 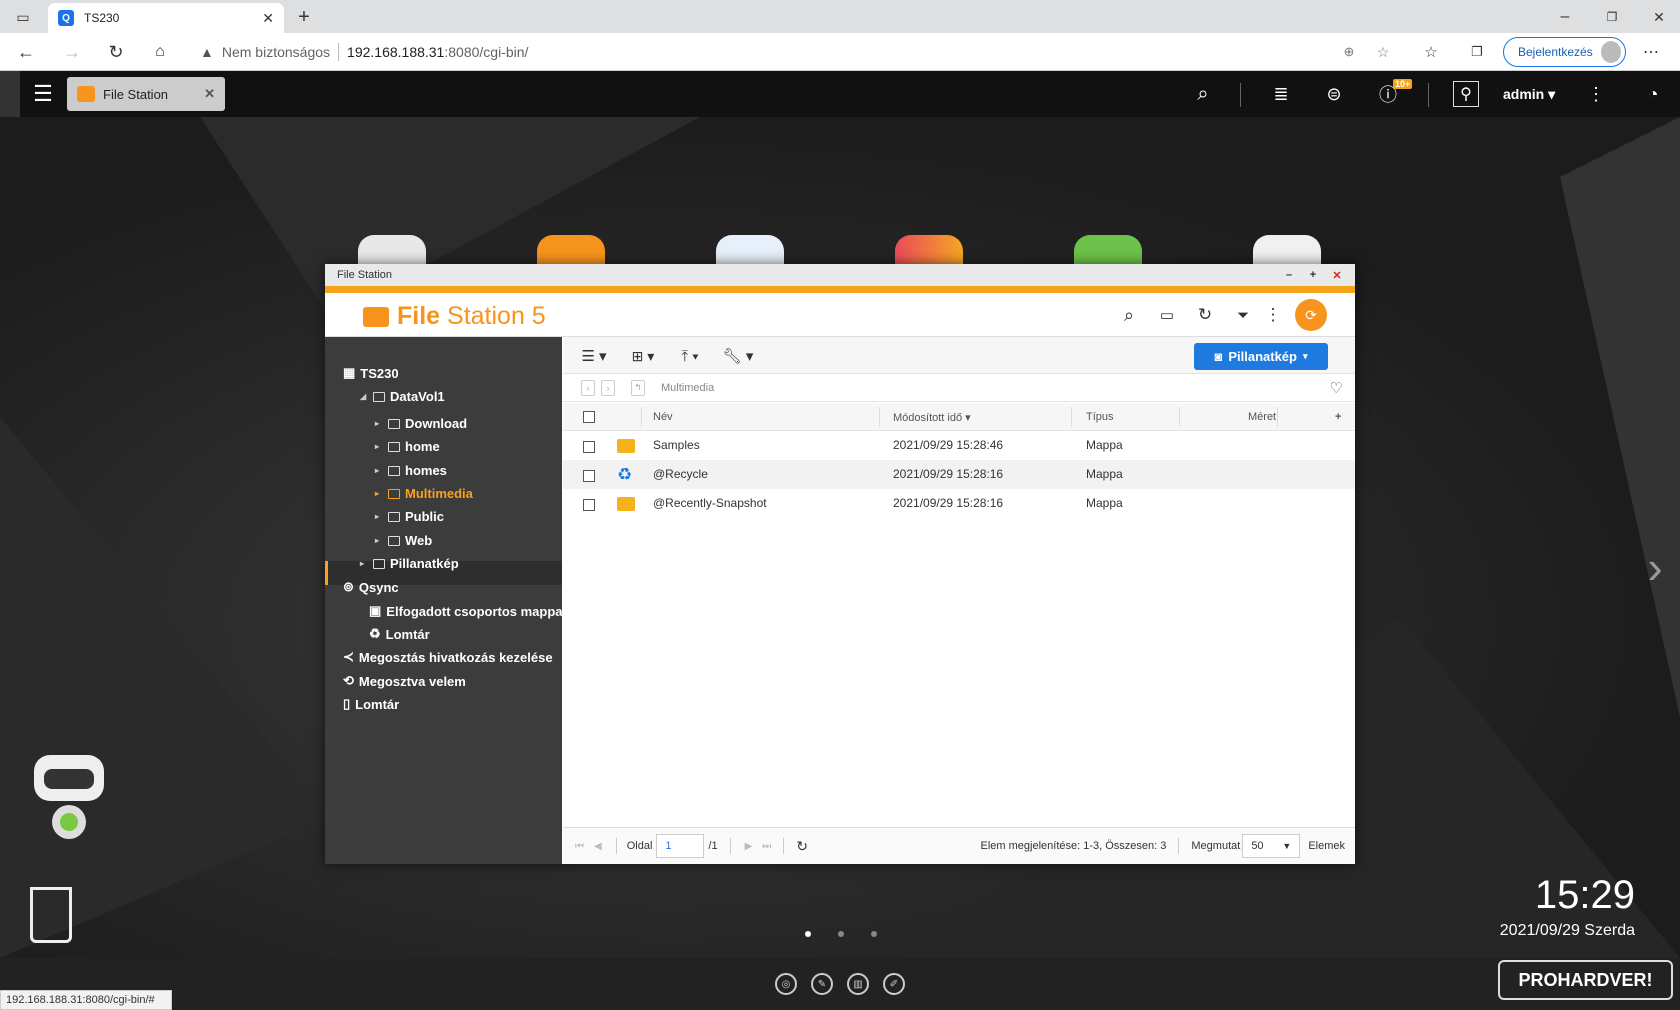 What do you see at coordinates (690, 356) in the screenshot?
I see `upload-icon: ⤒ ▾` at bounding box center [690, 356].